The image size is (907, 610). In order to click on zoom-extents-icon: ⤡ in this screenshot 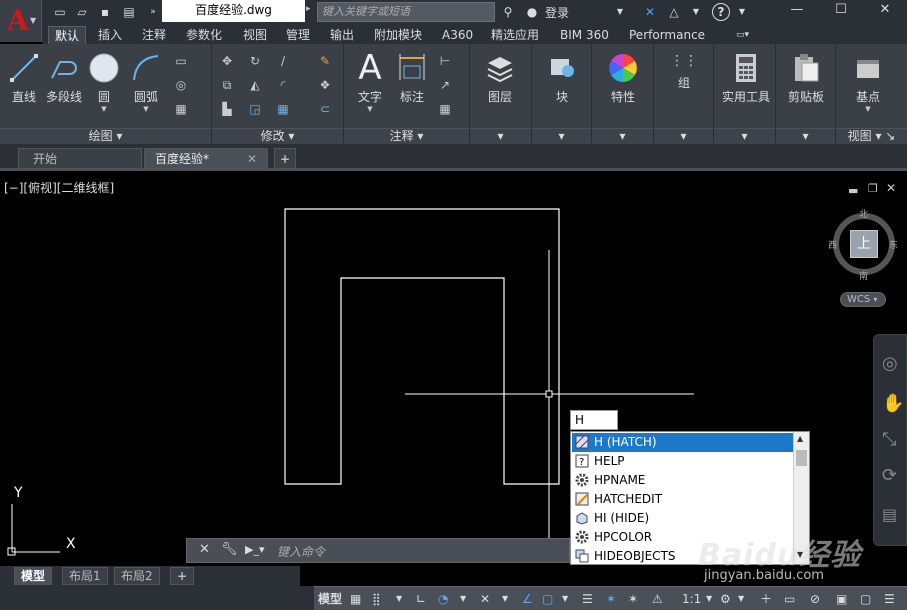, I will do `click(889, 439)`.